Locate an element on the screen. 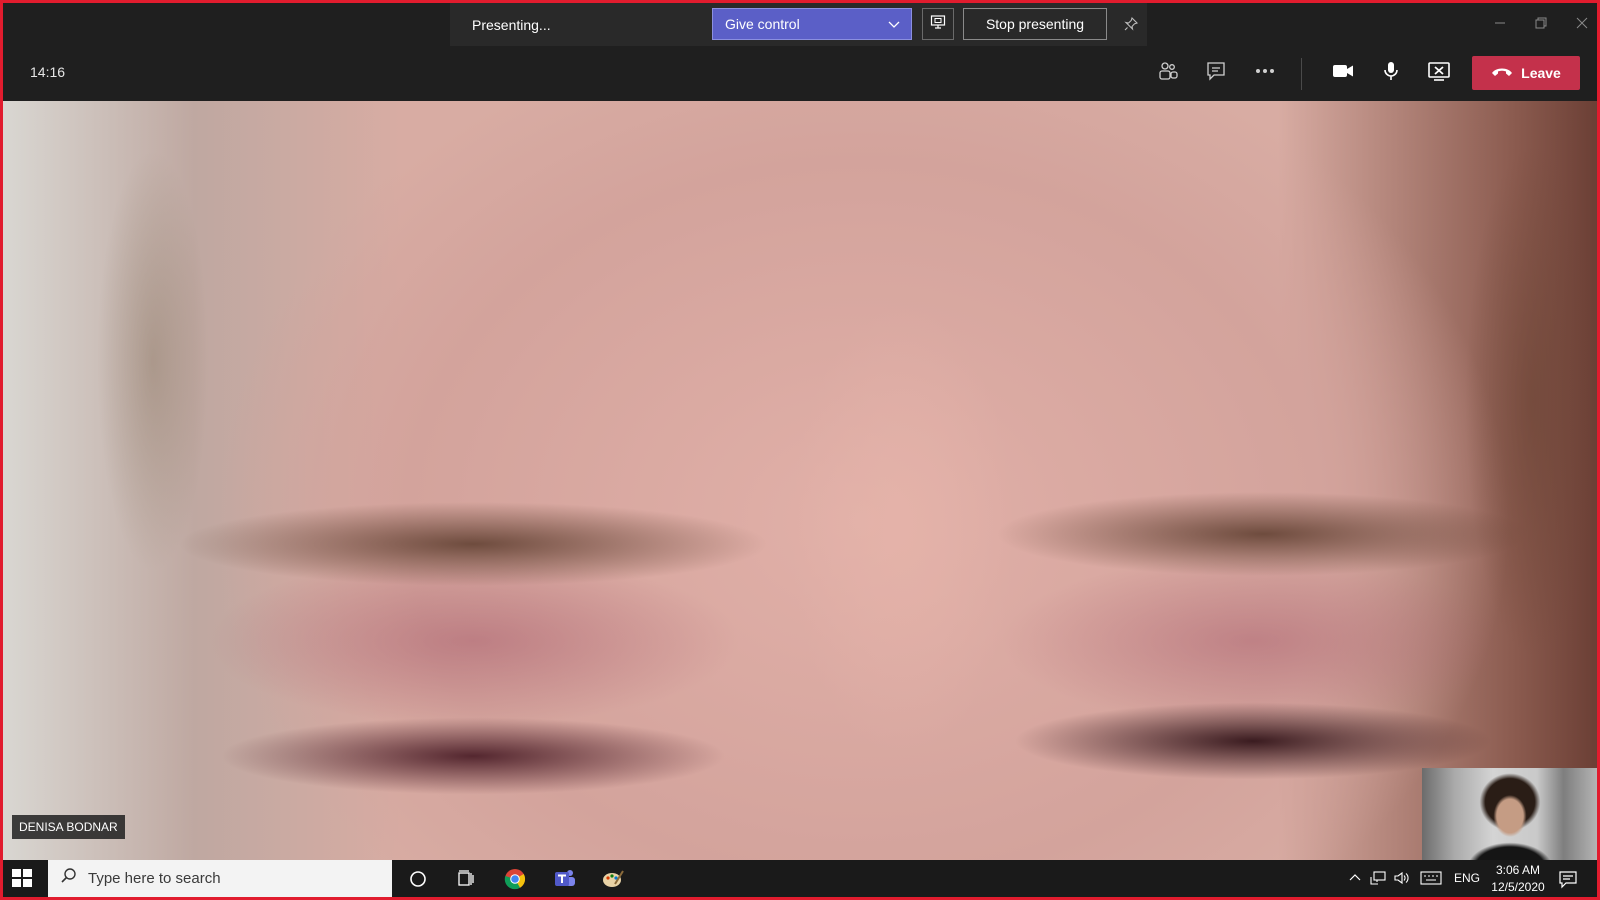 This screenshot has height=900, width=1600. more-actions-button is located at coordinates (1265, 73).